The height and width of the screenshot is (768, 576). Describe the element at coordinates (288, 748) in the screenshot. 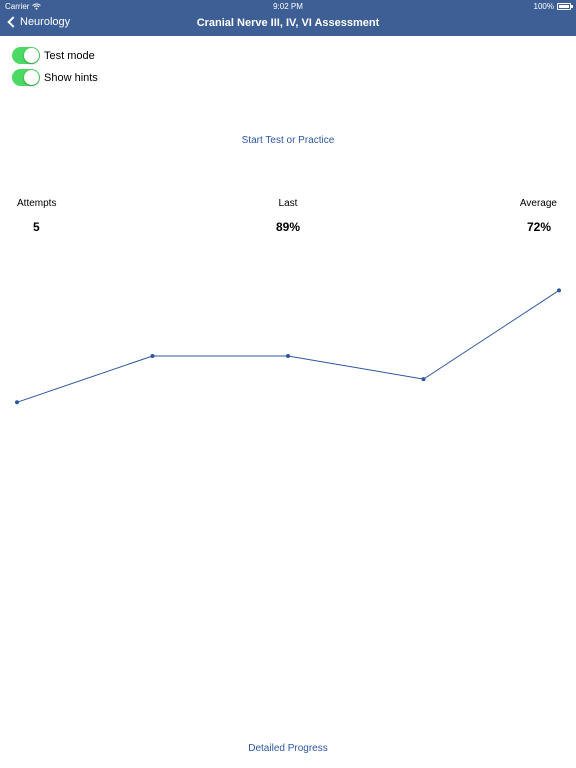

I see `detailed-progress-link: Detailed Progress` at that location.